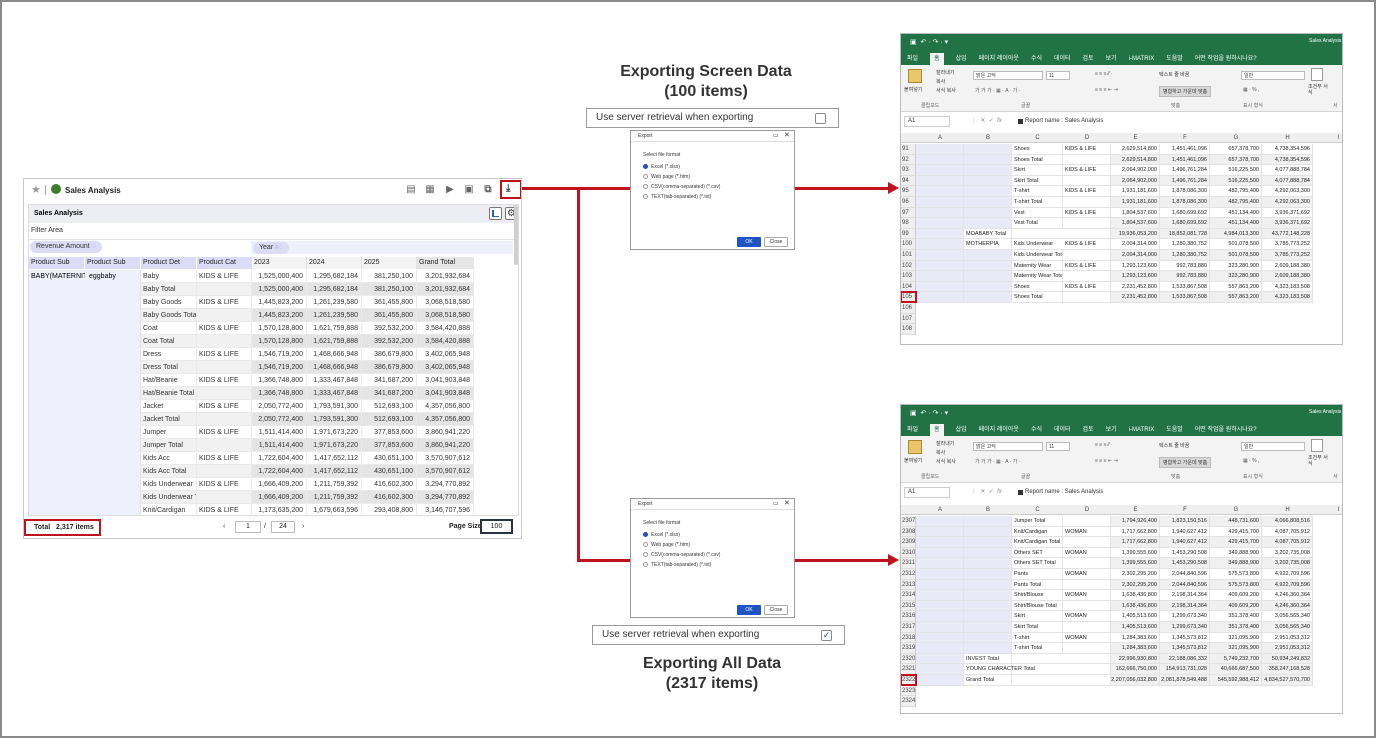  Describe the element at coordinates (940, 138) in the screenshot. I see `column-header: A` at that location.